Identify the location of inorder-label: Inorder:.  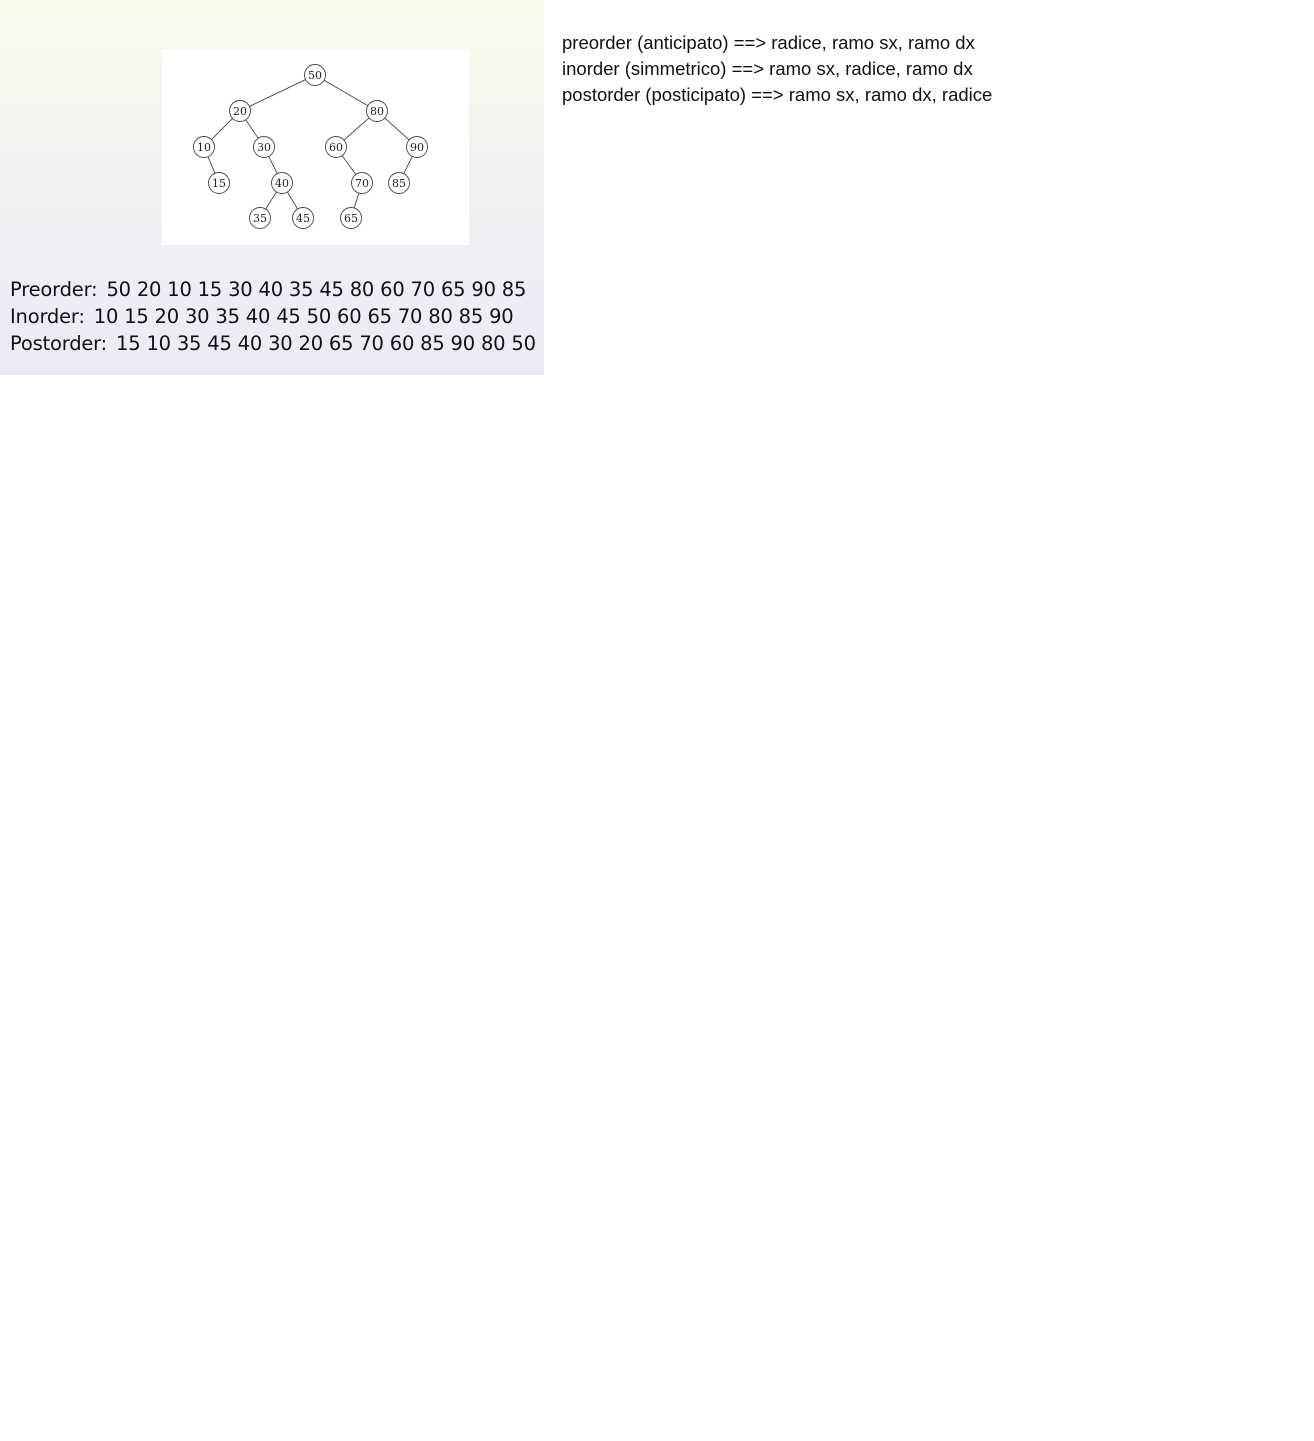
(47, 316).